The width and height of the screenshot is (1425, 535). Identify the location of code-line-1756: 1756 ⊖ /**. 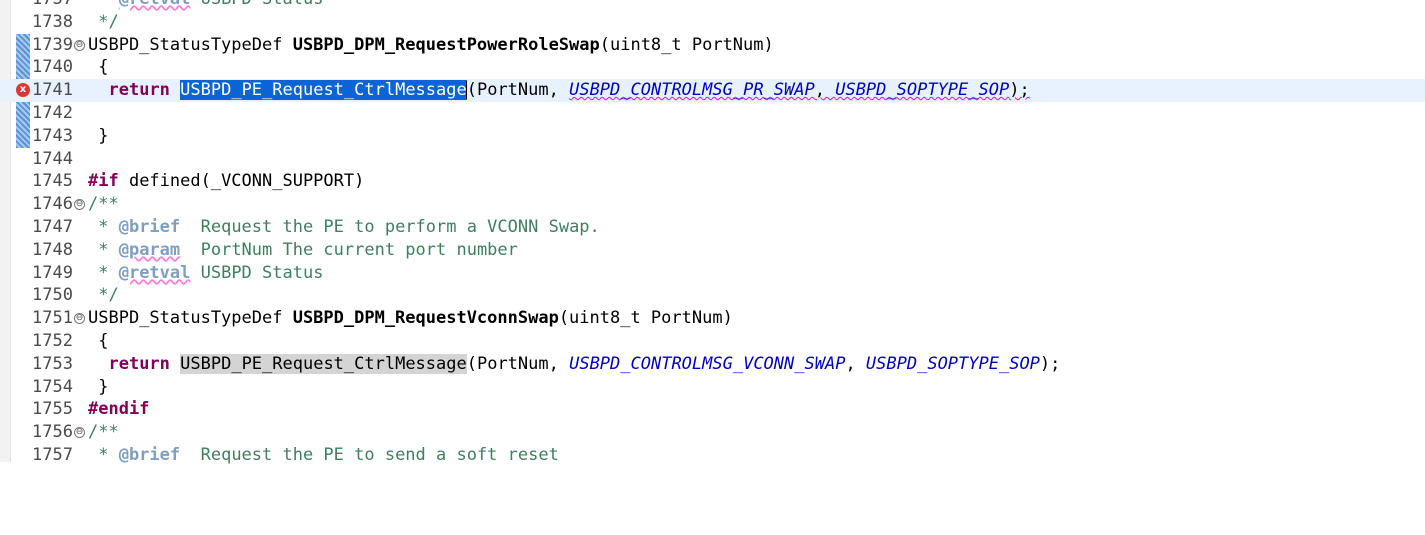
(75, 432).